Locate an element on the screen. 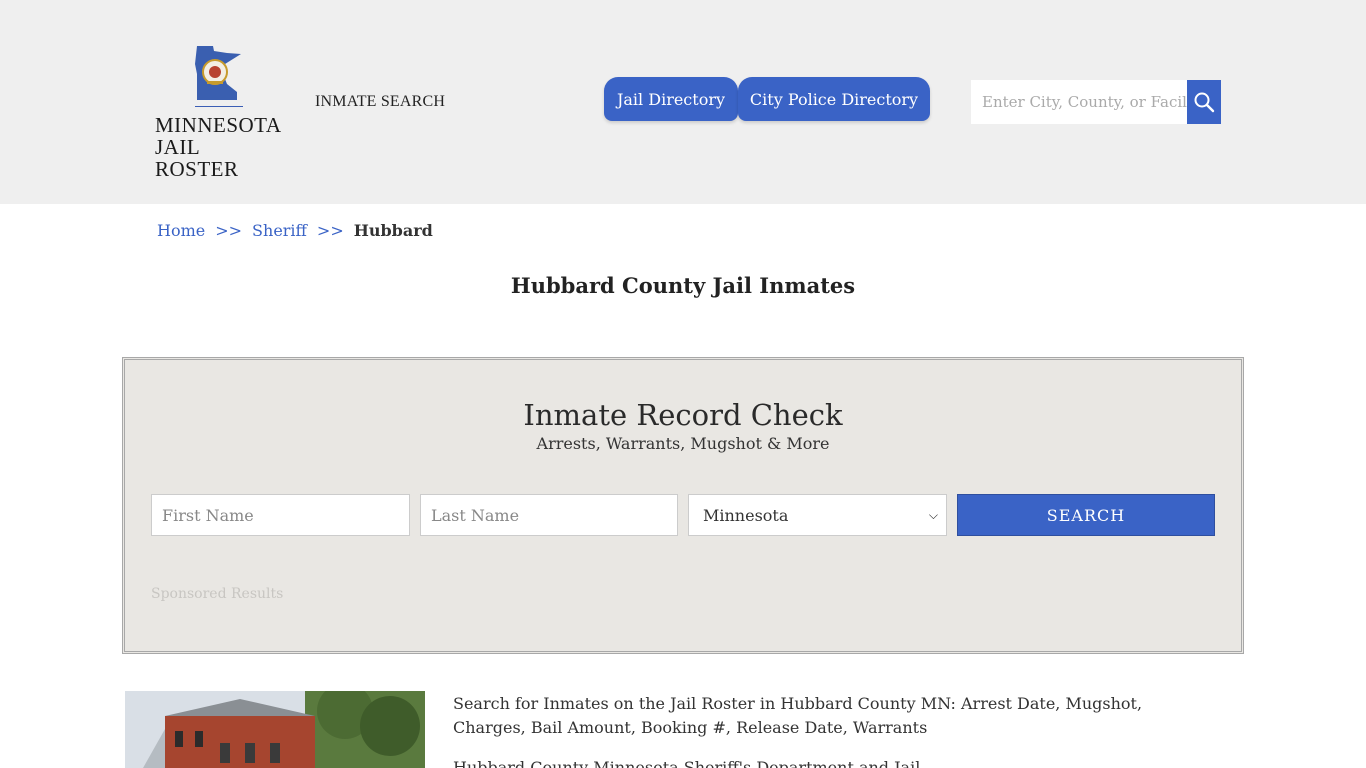 The width and height of the screenshot is (1366, 768). inmate-search-link: INMATE SEARCH is located at coordinates (380, 102).